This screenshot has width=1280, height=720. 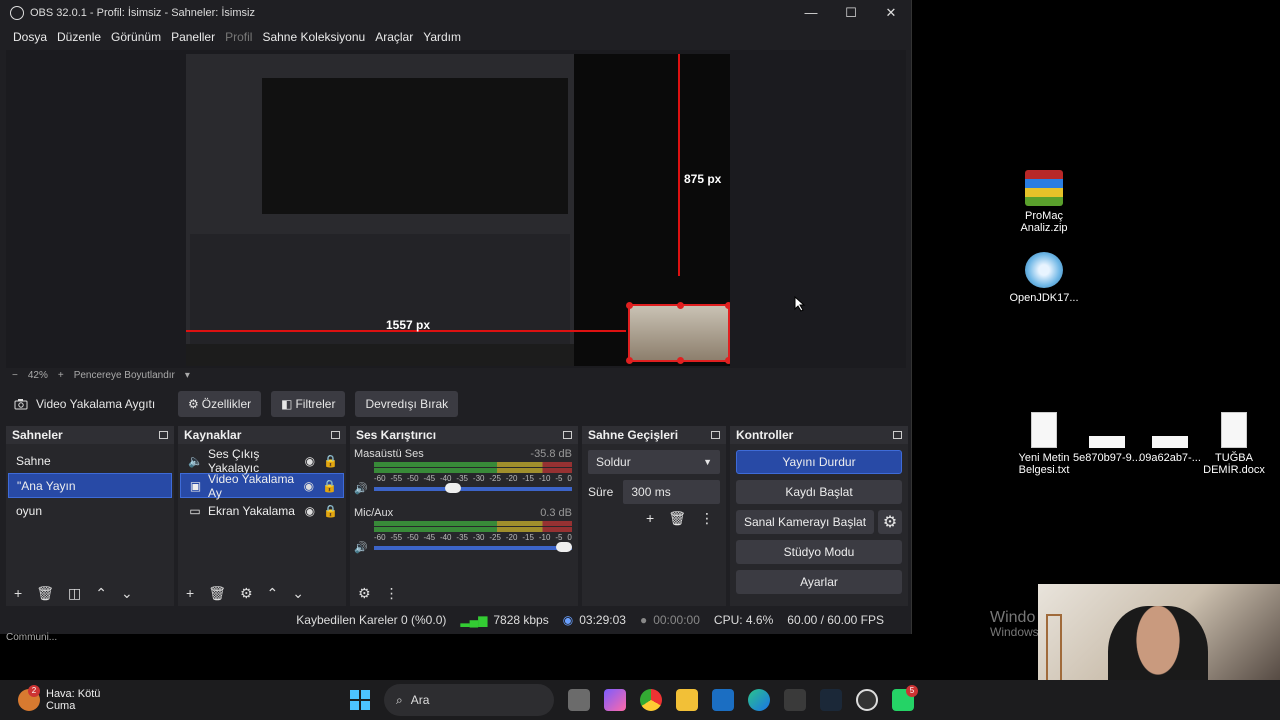 I want to click on remove-scene-icon: 🗑, so click(x=45, y=593).